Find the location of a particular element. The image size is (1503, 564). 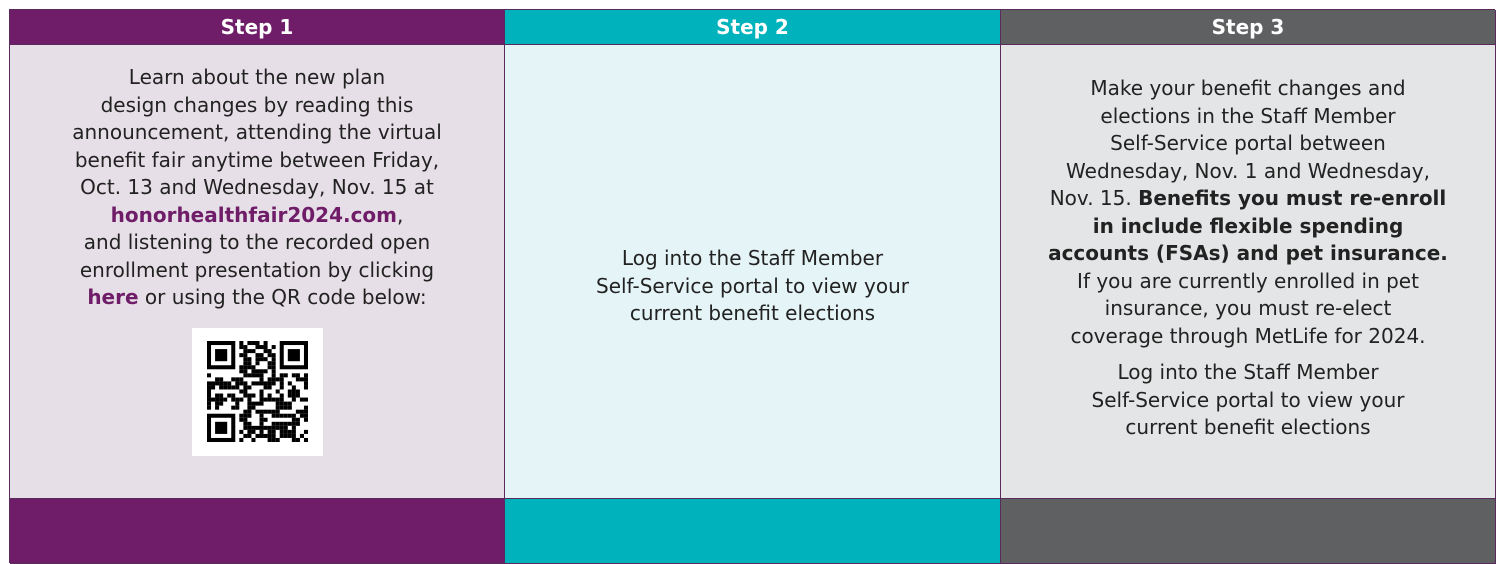

step3-line: Self-Service portal between is located at coordinates (1248, 143).